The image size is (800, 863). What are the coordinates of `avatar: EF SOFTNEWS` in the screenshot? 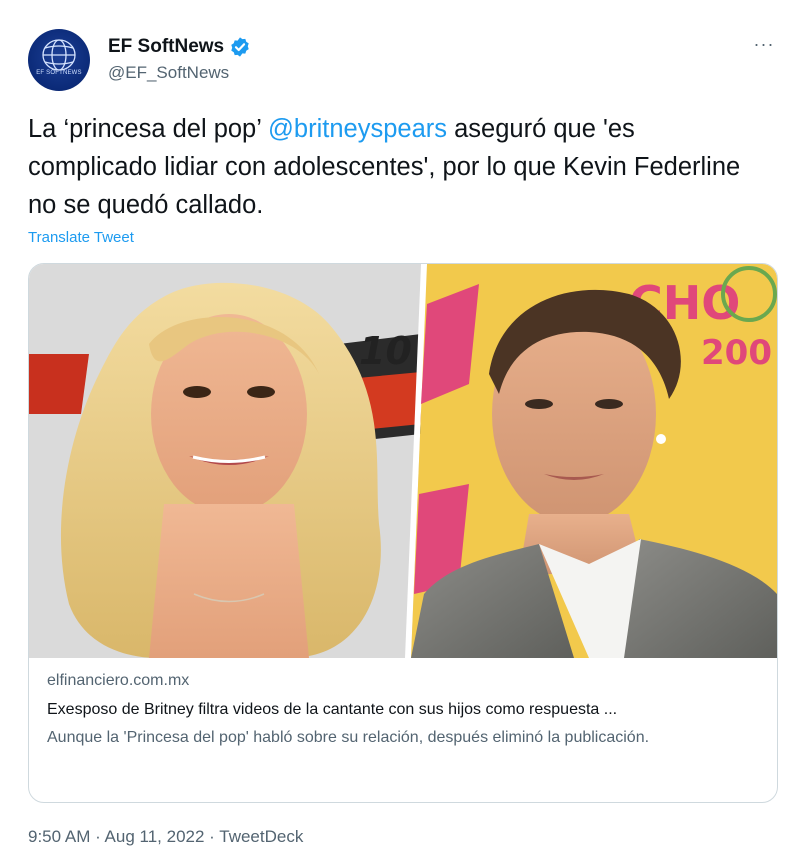 It's located at (59, 60).